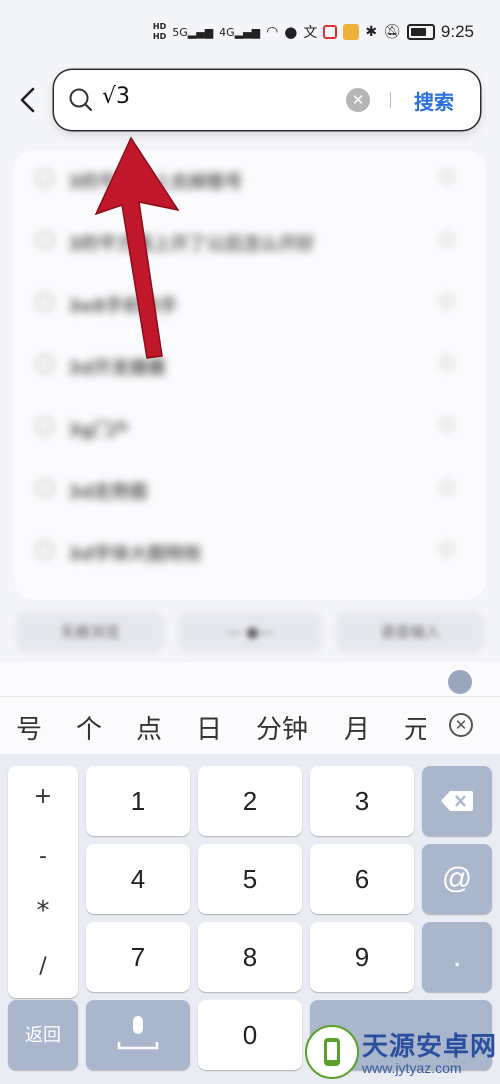 The height and width of the screenshot is (1084, 500). What do you see at coordinates (43, 856) in the screenshot?
I see `symbol-key-minus: -` at bounding box center [43, 856].